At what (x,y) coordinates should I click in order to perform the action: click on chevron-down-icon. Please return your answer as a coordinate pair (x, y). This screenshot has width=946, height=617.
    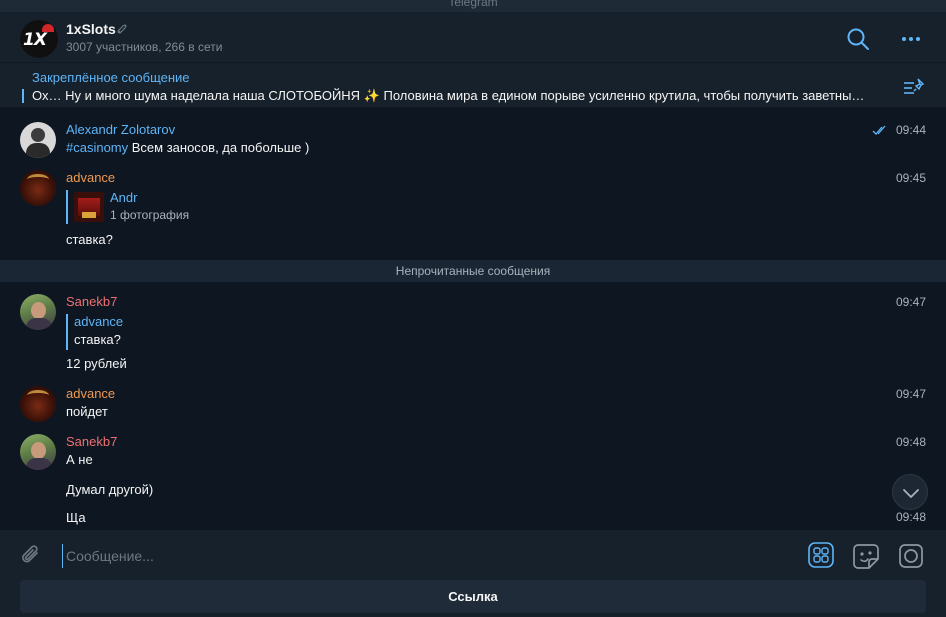
    Looking at the image, I should click on (911, 493).